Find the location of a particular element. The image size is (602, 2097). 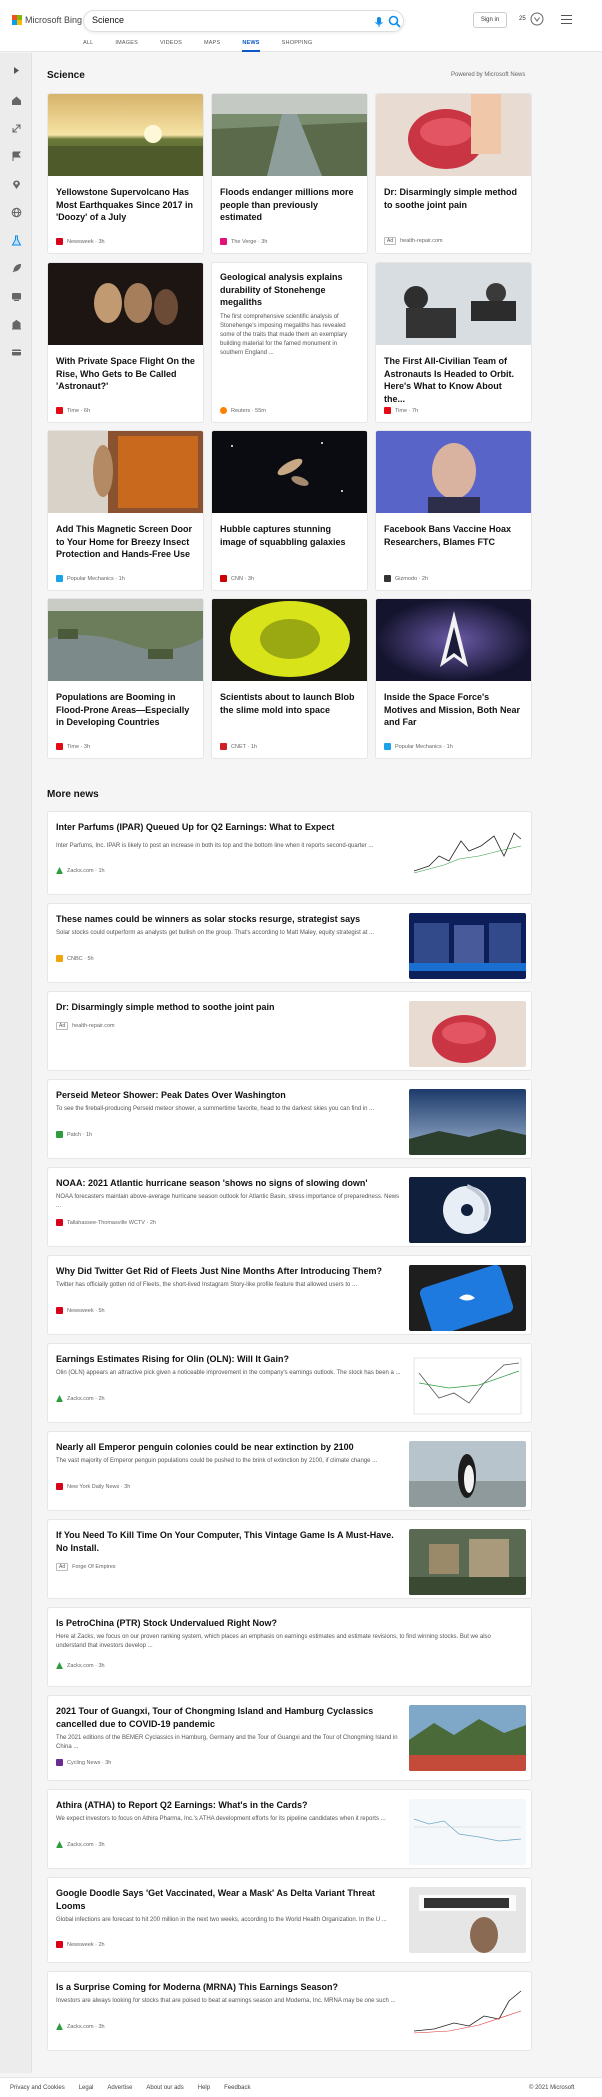

building-icon is located at coordinates (16, 324).